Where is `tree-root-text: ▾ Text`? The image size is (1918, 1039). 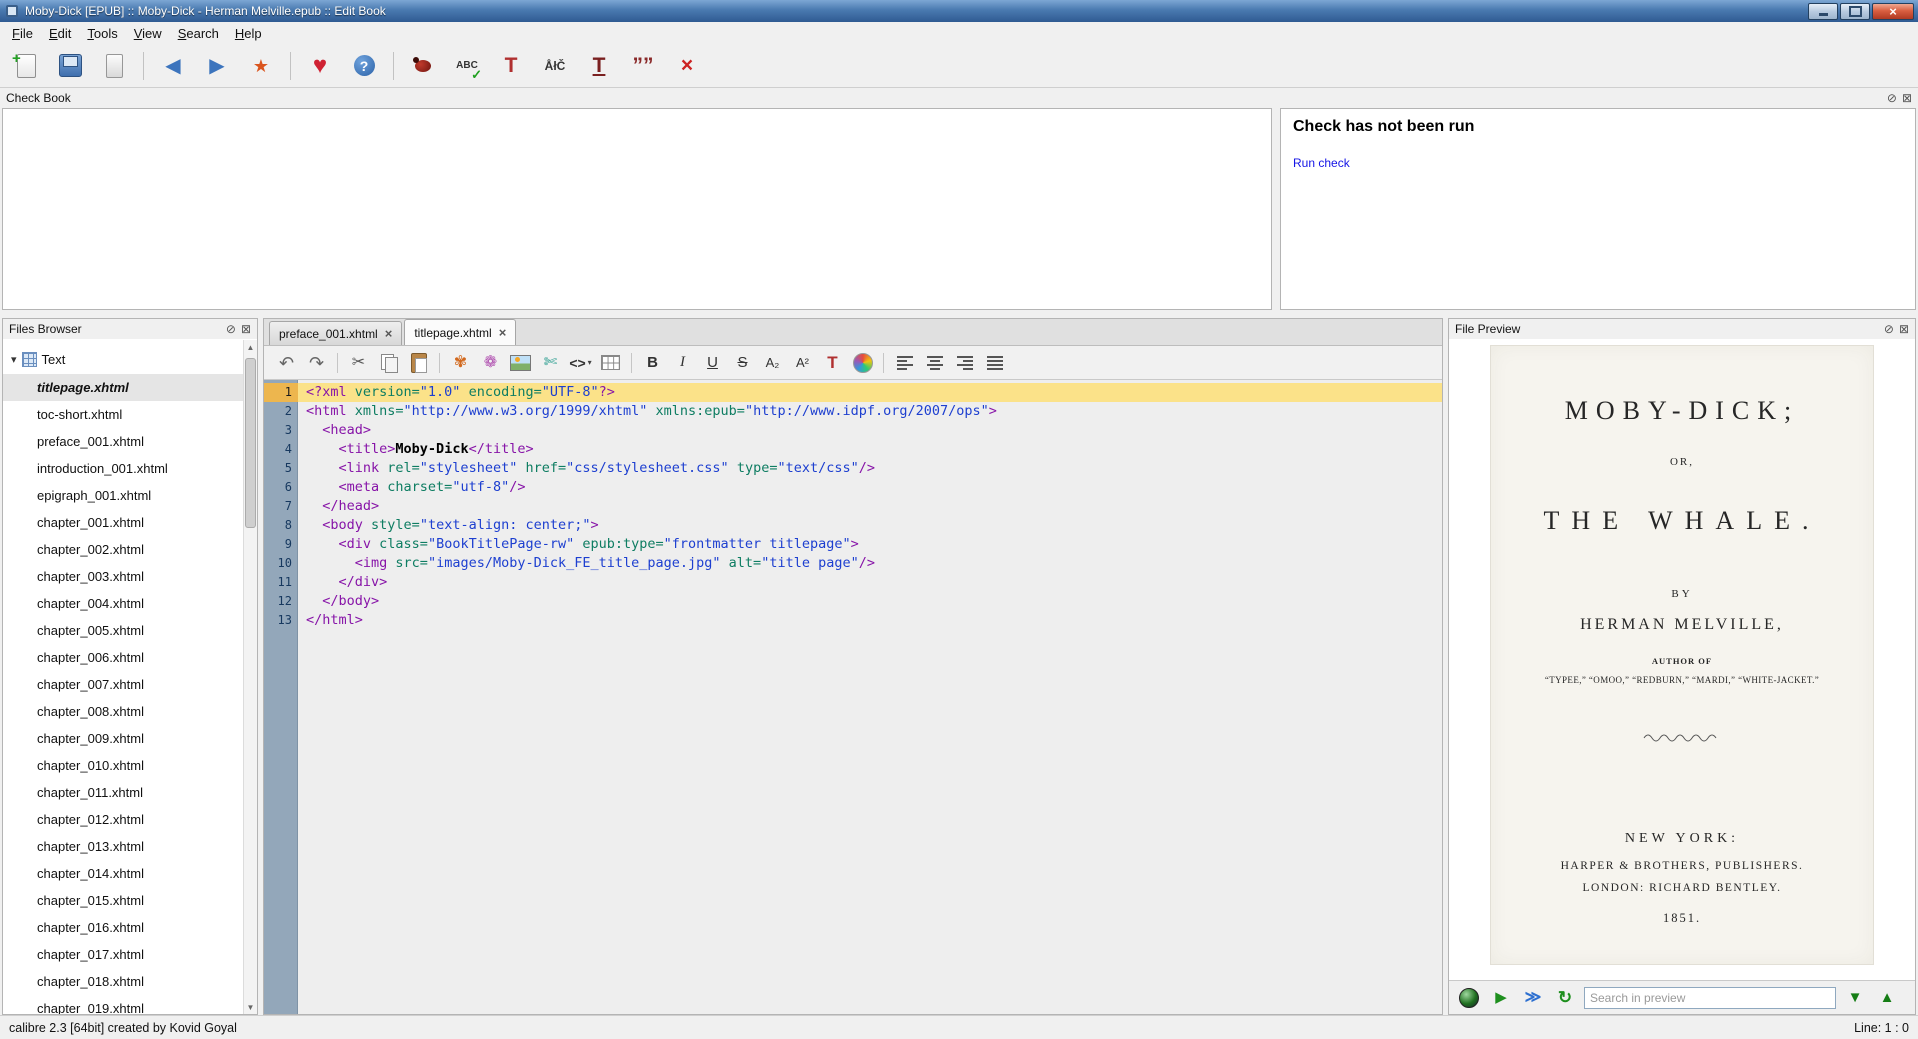
tree-root-text: ▾ Text is located at coordinates (130, 359).